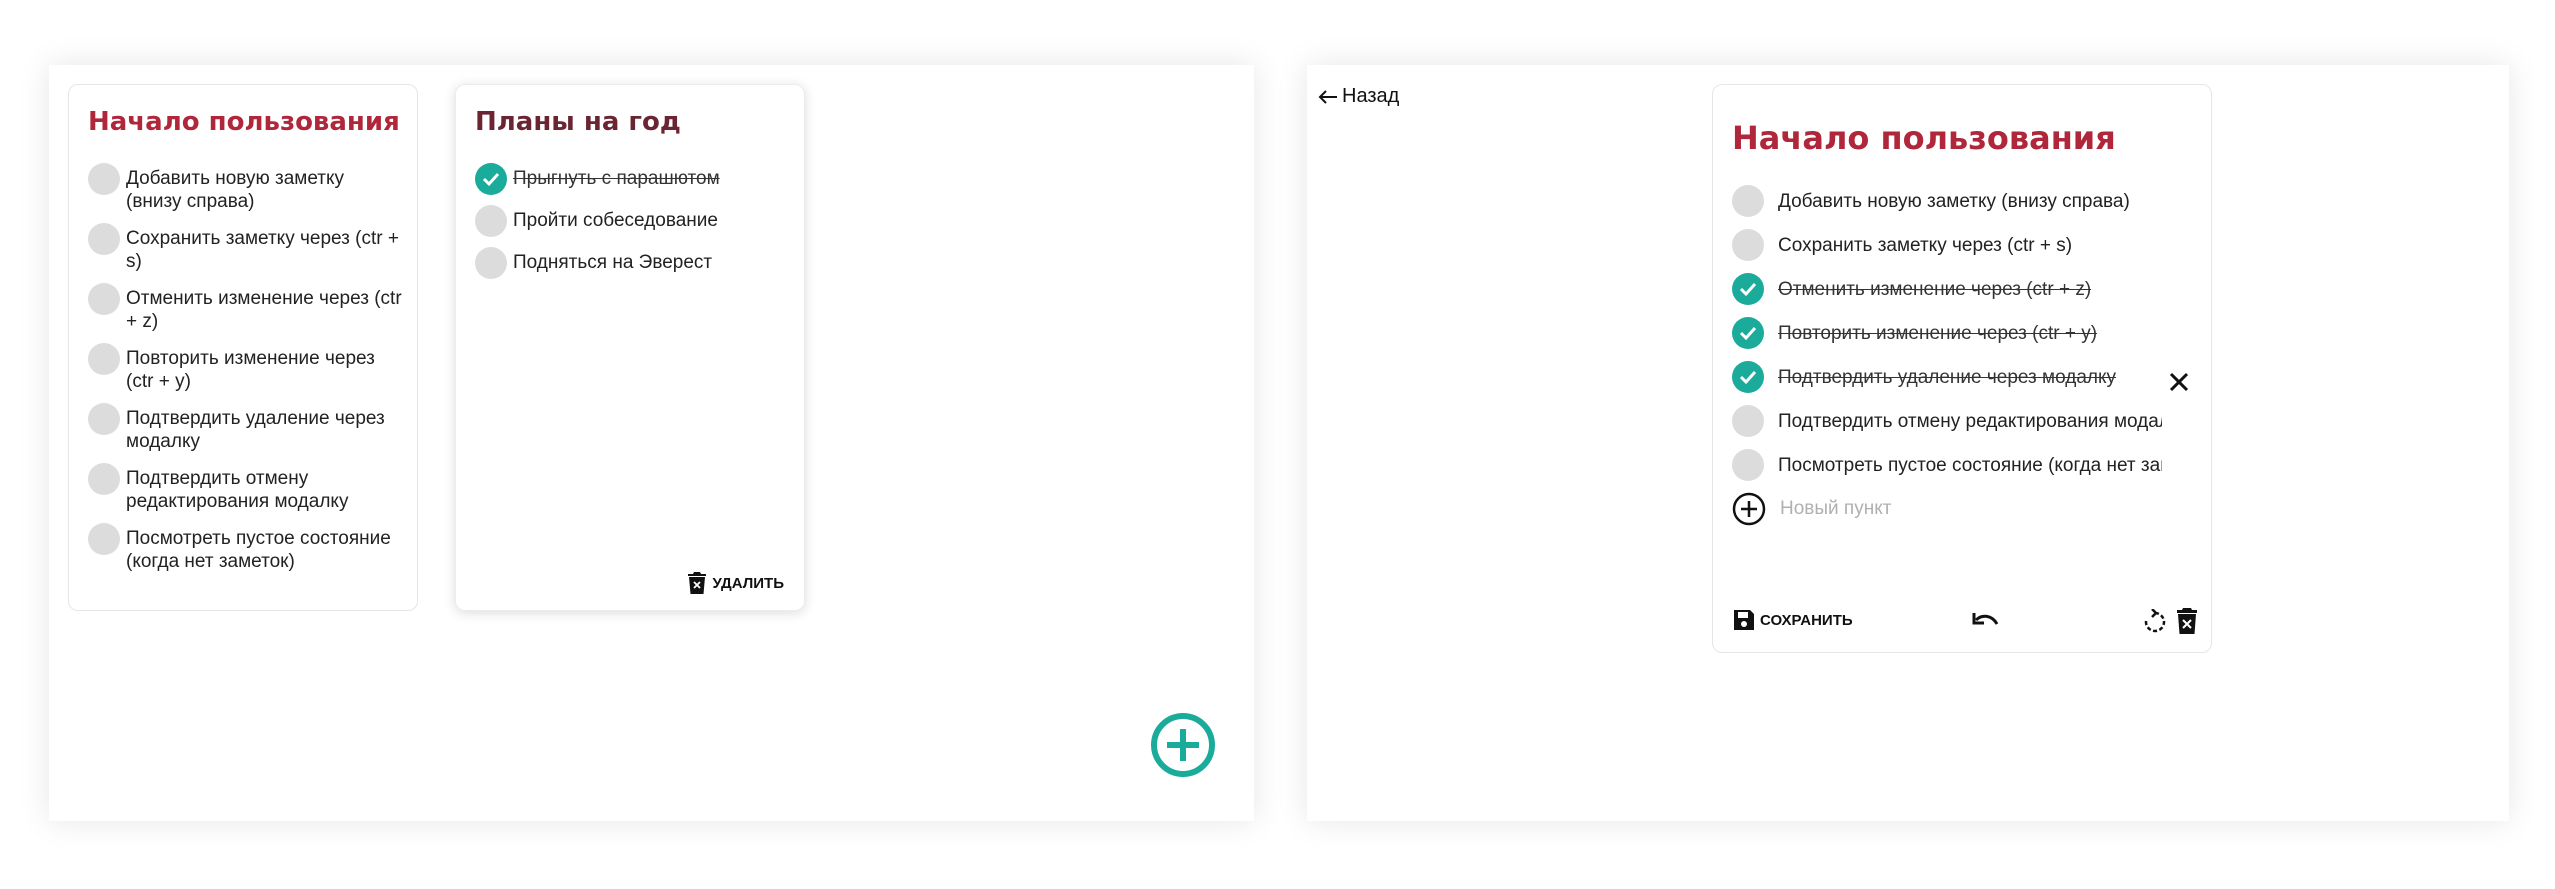 This screenshot has height=889, width=2555. Describe the element at coordinates (1749, 509) in the screenshot. I see `add-item-icon` at that location.